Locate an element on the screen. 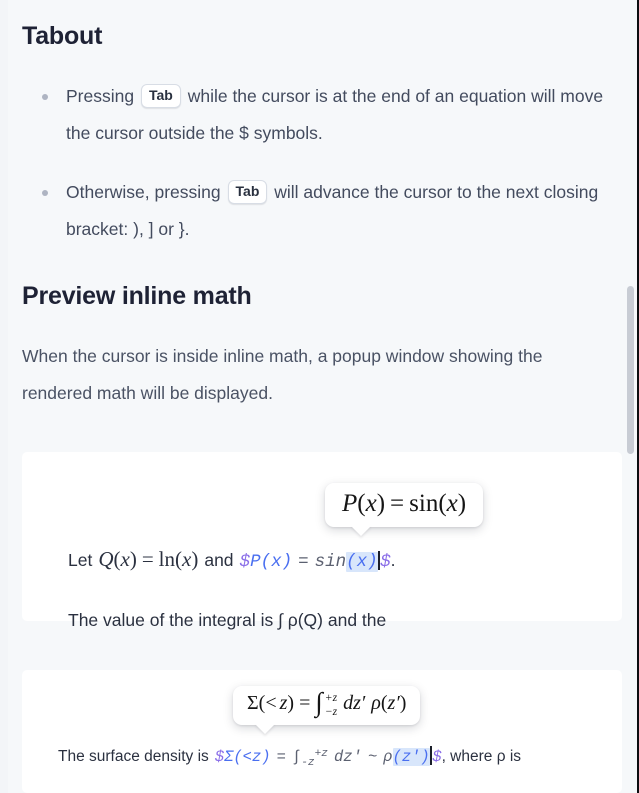 This screenshot has width=639, height=793. token-integral: ∫ is located at coordinates (296, 757).